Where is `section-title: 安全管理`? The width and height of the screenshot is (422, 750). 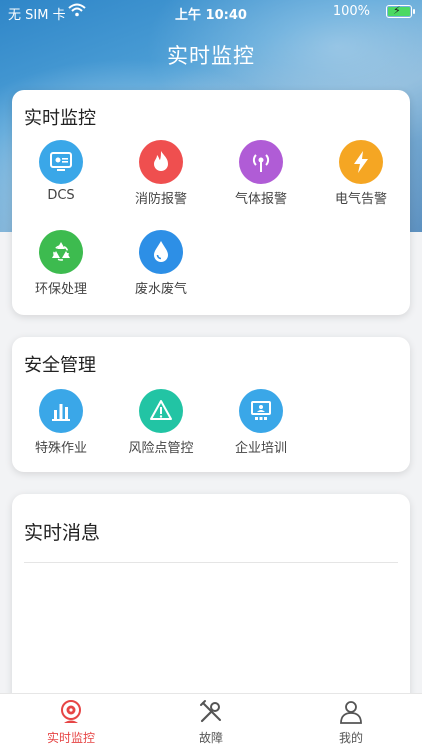
section-title: 安全管理 is located at coordinates (60, 365).